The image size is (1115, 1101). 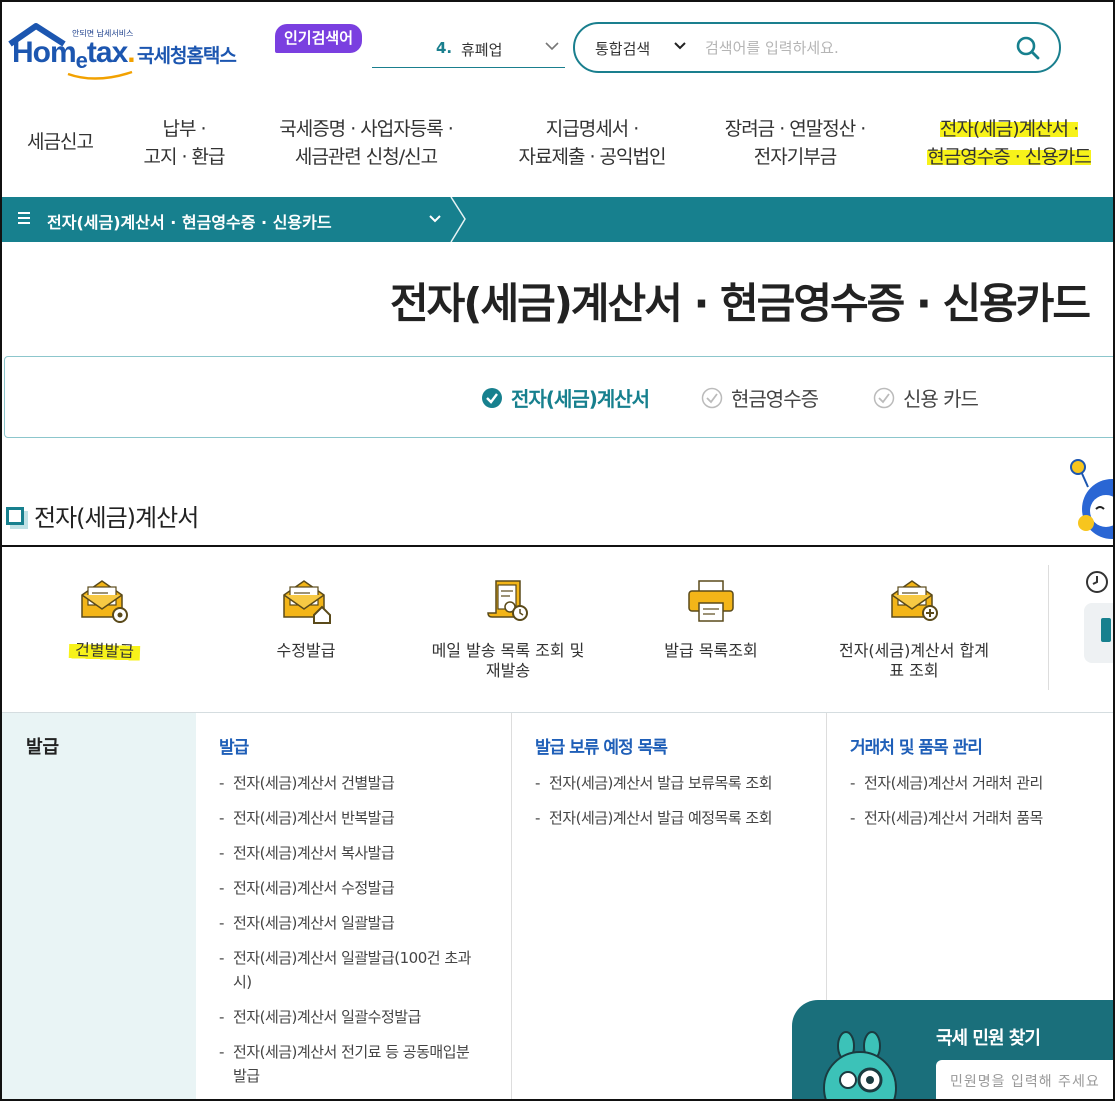 What do you see at coordinates (1024, 1079) in the screenshot?
I see `civil-search-input` at bounding box center [1024, 1079].